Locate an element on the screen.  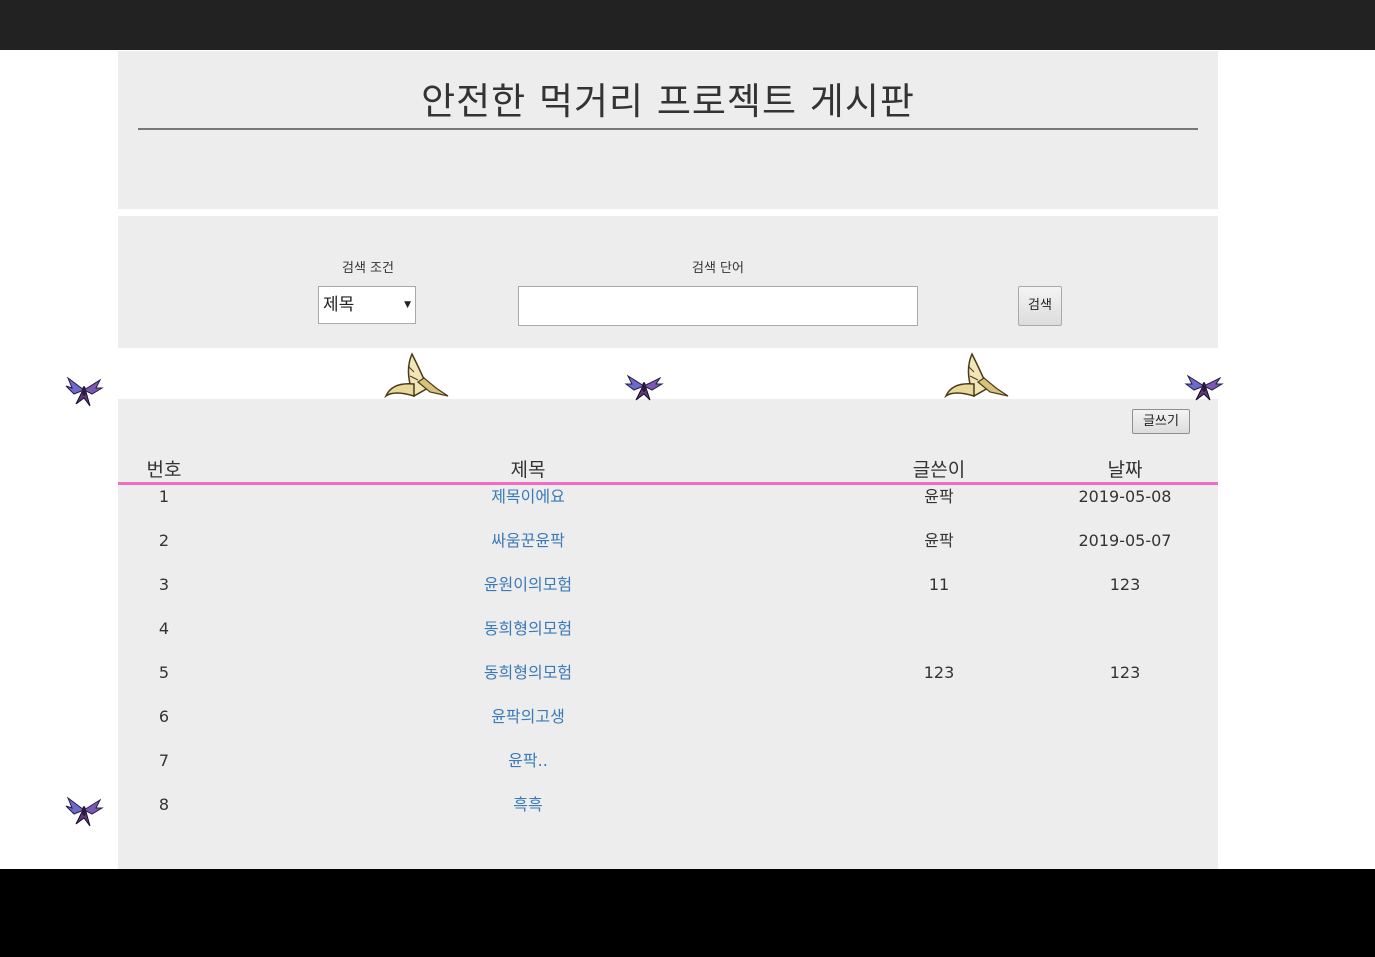
table-row: 5 동희형의모험 123 123 is located at coordinates (668, 685).